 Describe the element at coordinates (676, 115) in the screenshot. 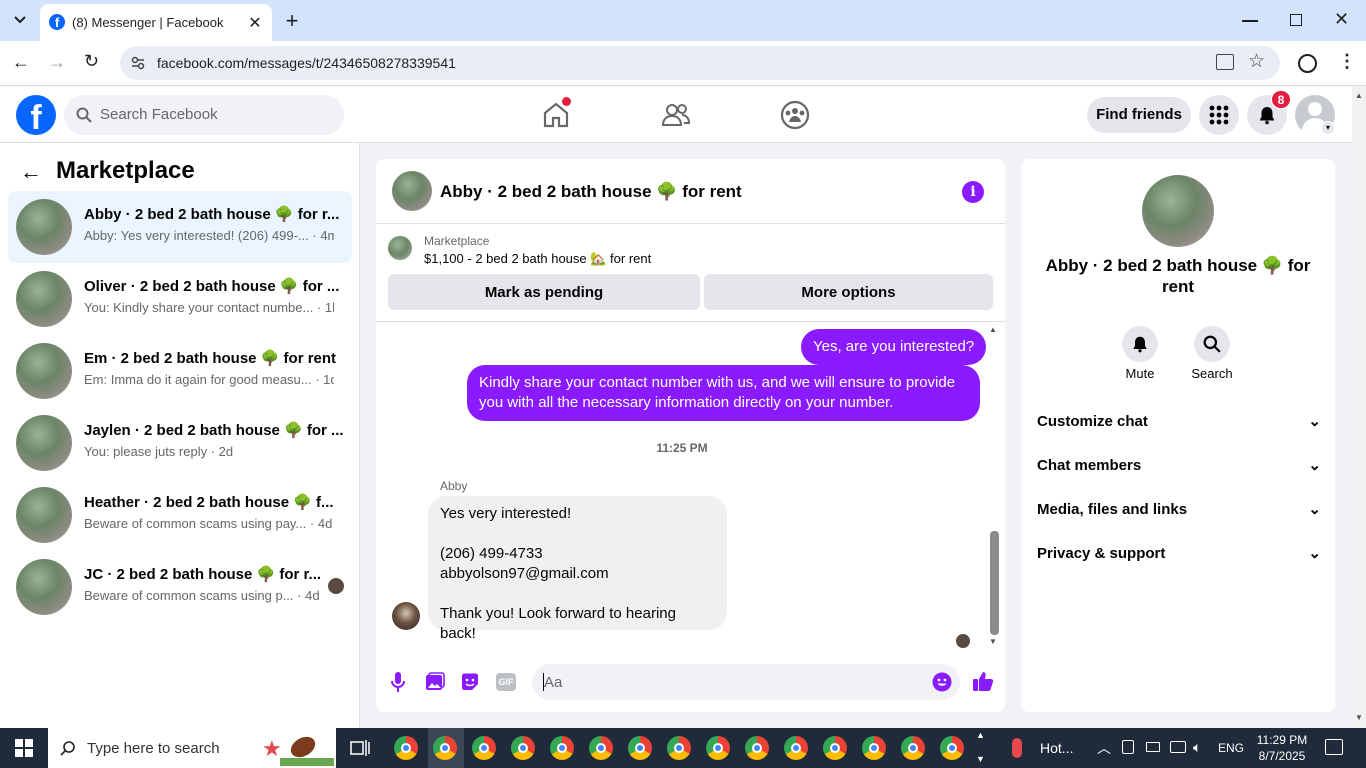

I see `friends-nav-icon` at that location.